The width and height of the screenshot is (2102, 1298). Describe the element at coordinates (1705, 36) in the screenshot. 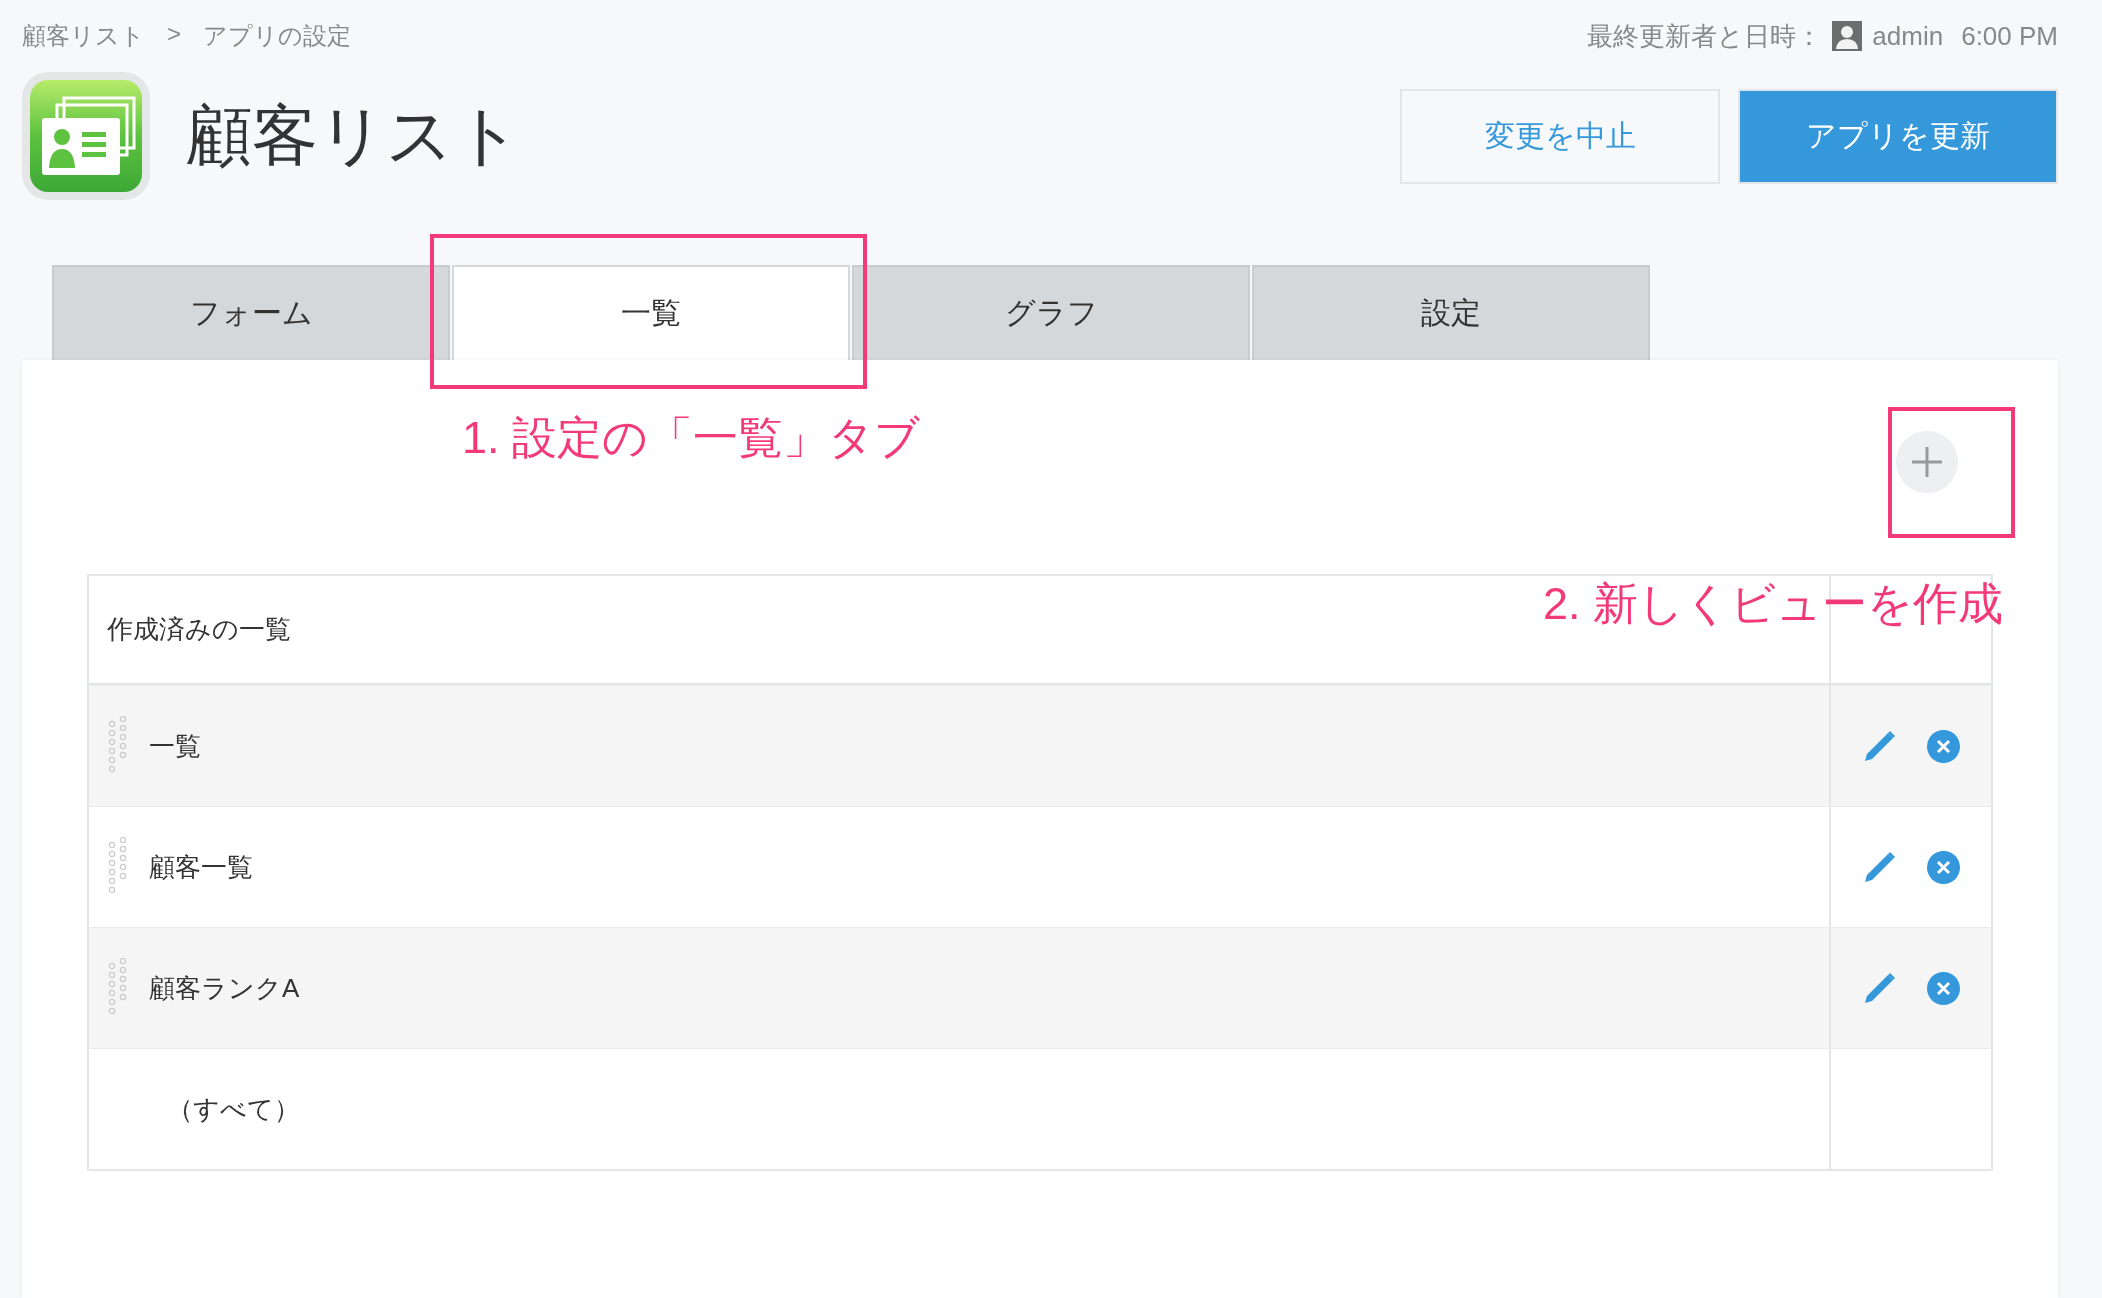

I see `last-updated-label: 最終更新者と日時：` at that location.